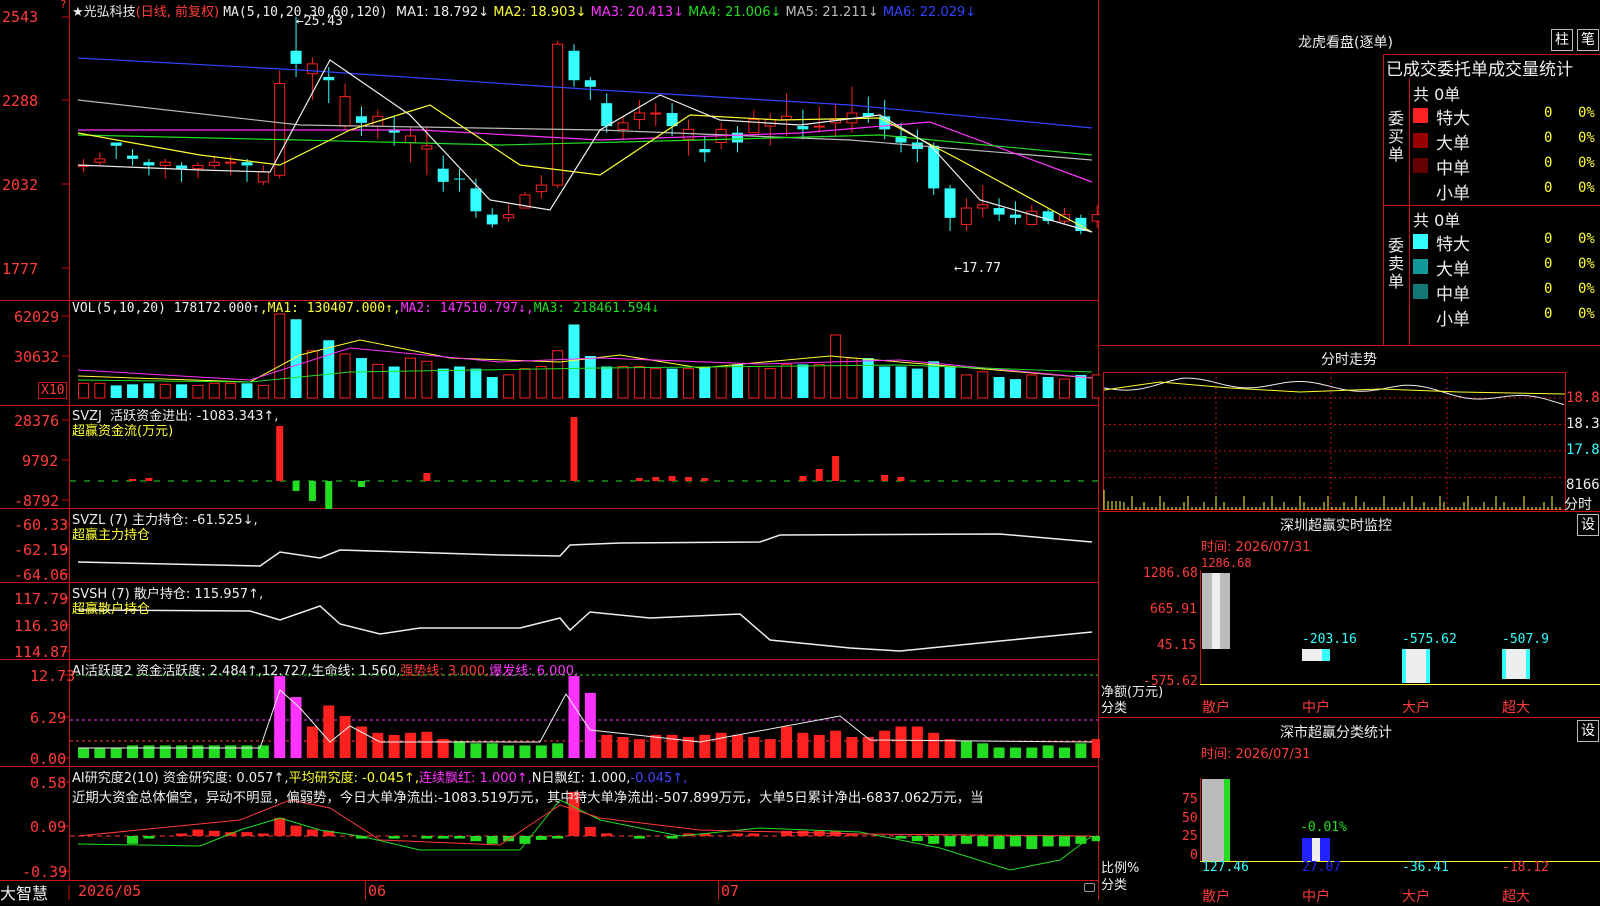 This screenshot has height=906, width=1600. What do you see at coordinates (659, 778) in the screenshot?
I see `ai2-v5: -0.045↑,` at bounding box center [659, 778].